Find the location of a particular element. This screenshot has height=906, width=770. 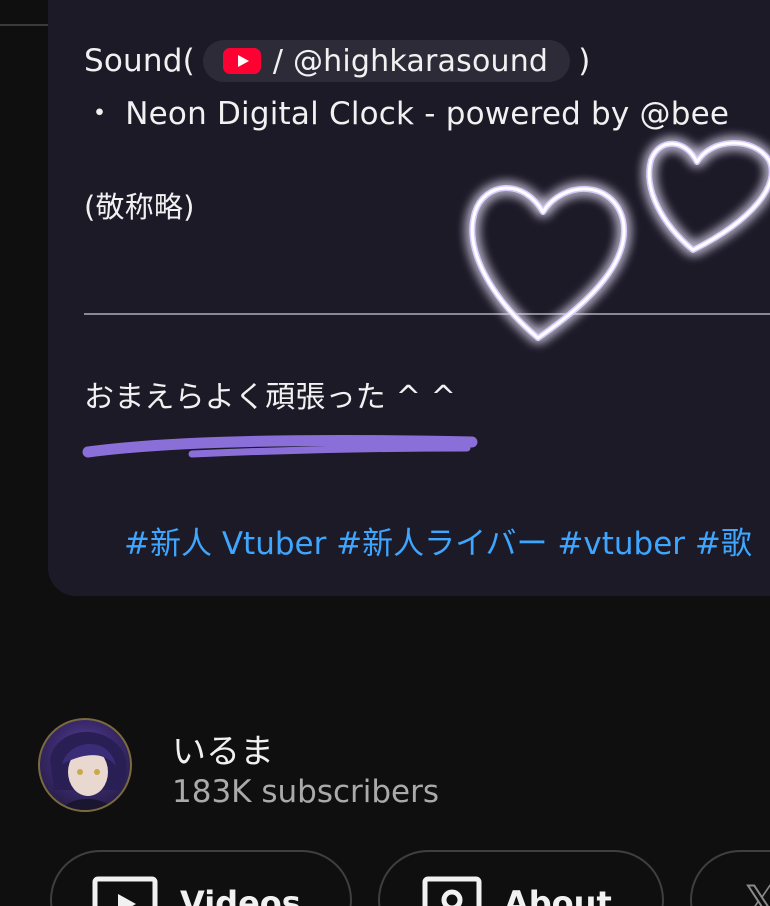

sound-credit-line: Sound( / @highkarasound ) is located at coordinates (337, 61).